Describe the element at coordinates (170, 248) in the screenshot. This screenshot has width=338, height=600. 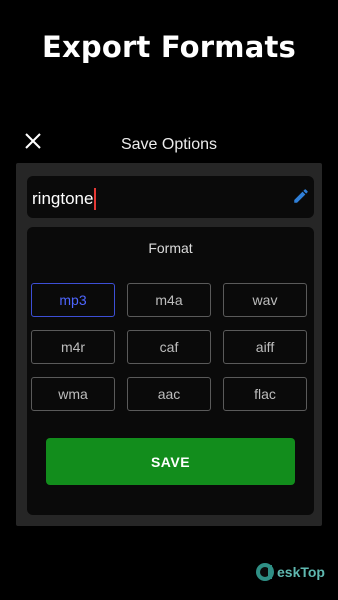
I see `format-label: Format` at that location.